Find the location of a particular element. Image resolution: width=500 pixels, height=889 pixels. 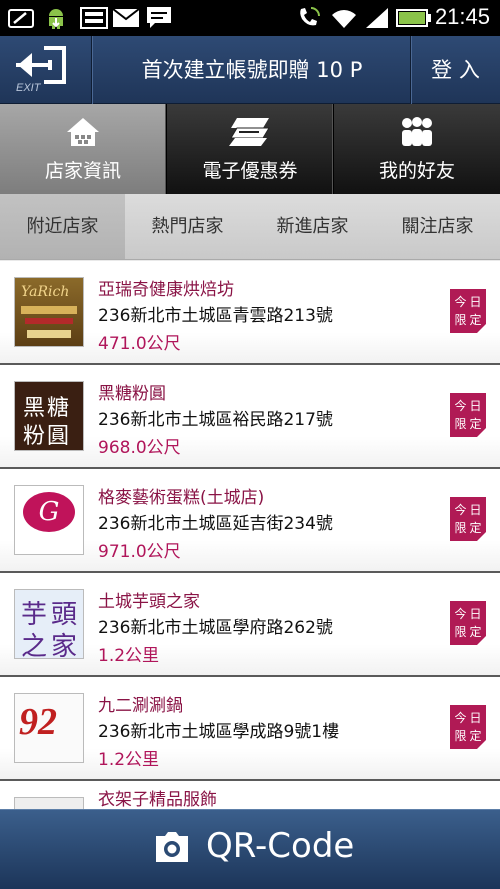

list-item: 黑糖 粉圓 黑糖粉圓 236新北市土城區裕民路217號 968.0公尺 今日 限定 is located at coordinates (250, 417).